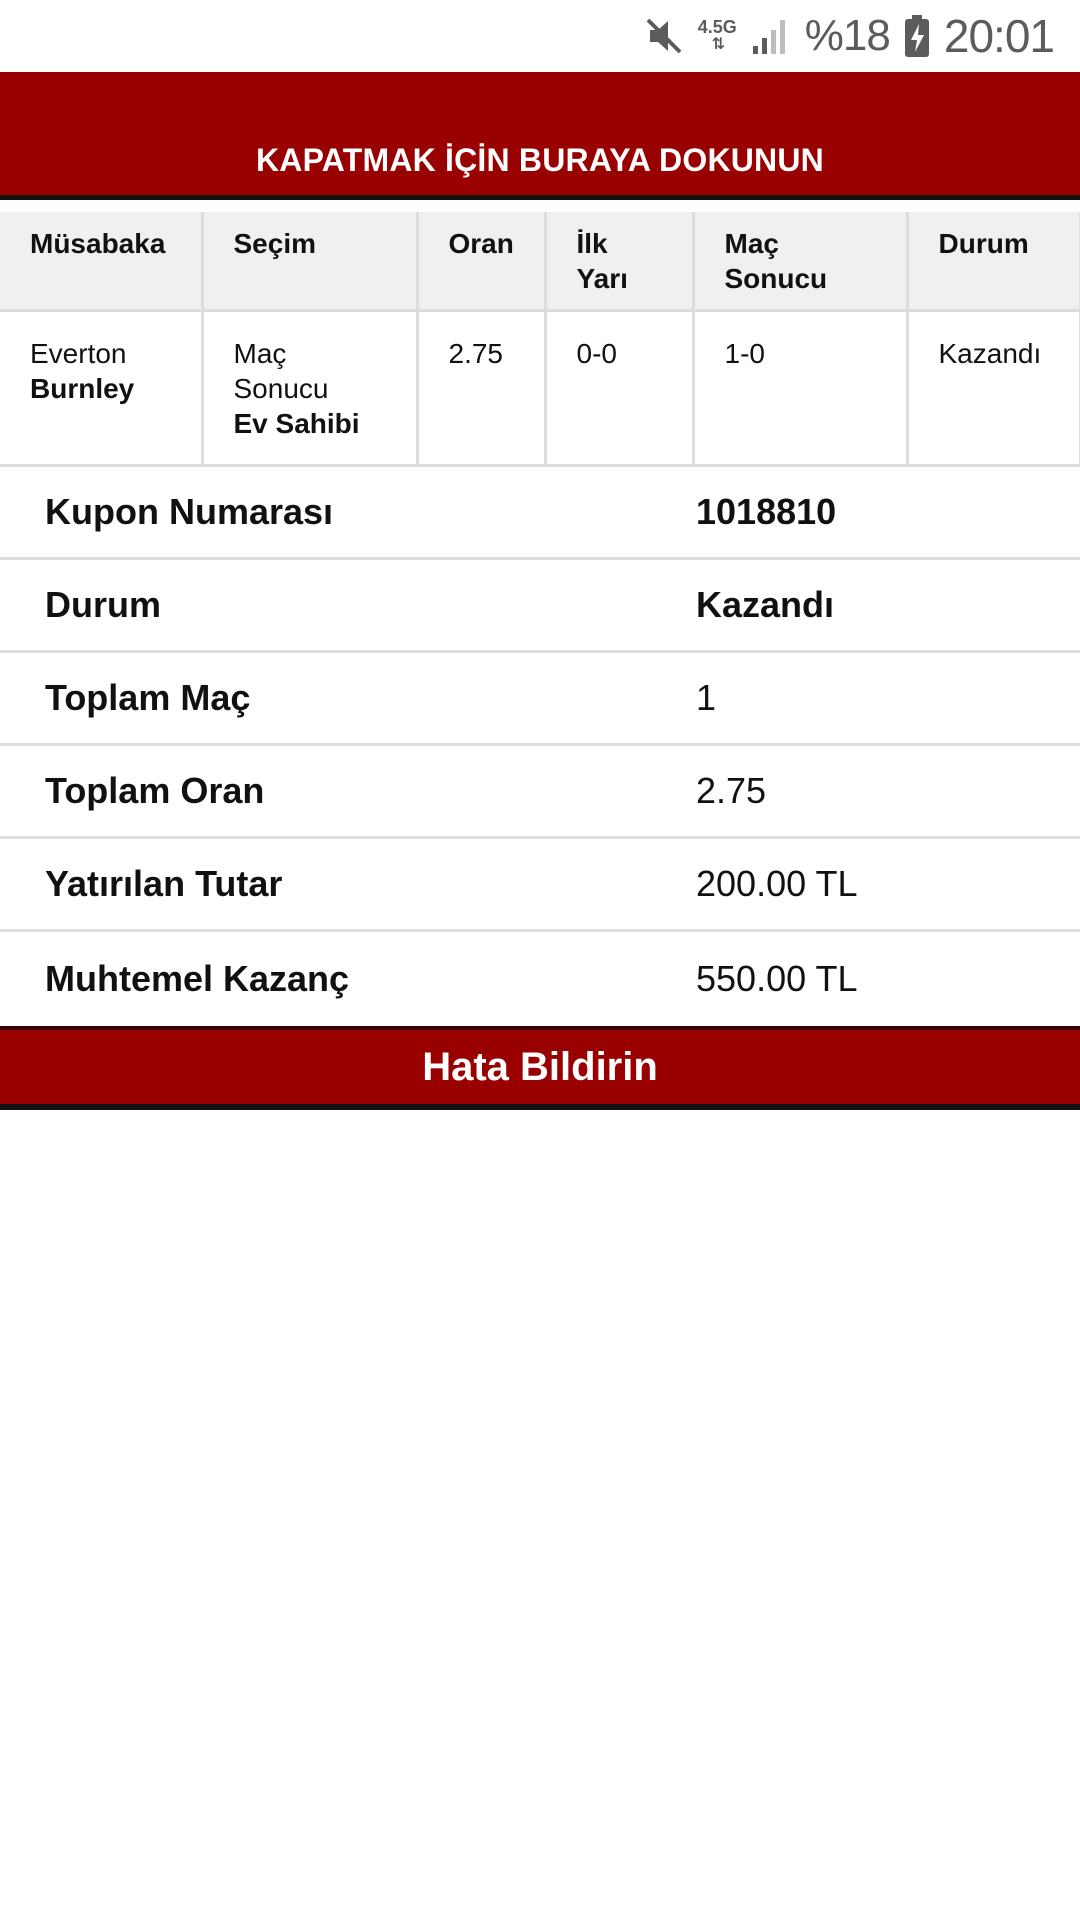 The height and width of the screenshot is (1920, 1080). I want to click on potential-win-label: Muhtemel Kazanç, so click(197, 978).